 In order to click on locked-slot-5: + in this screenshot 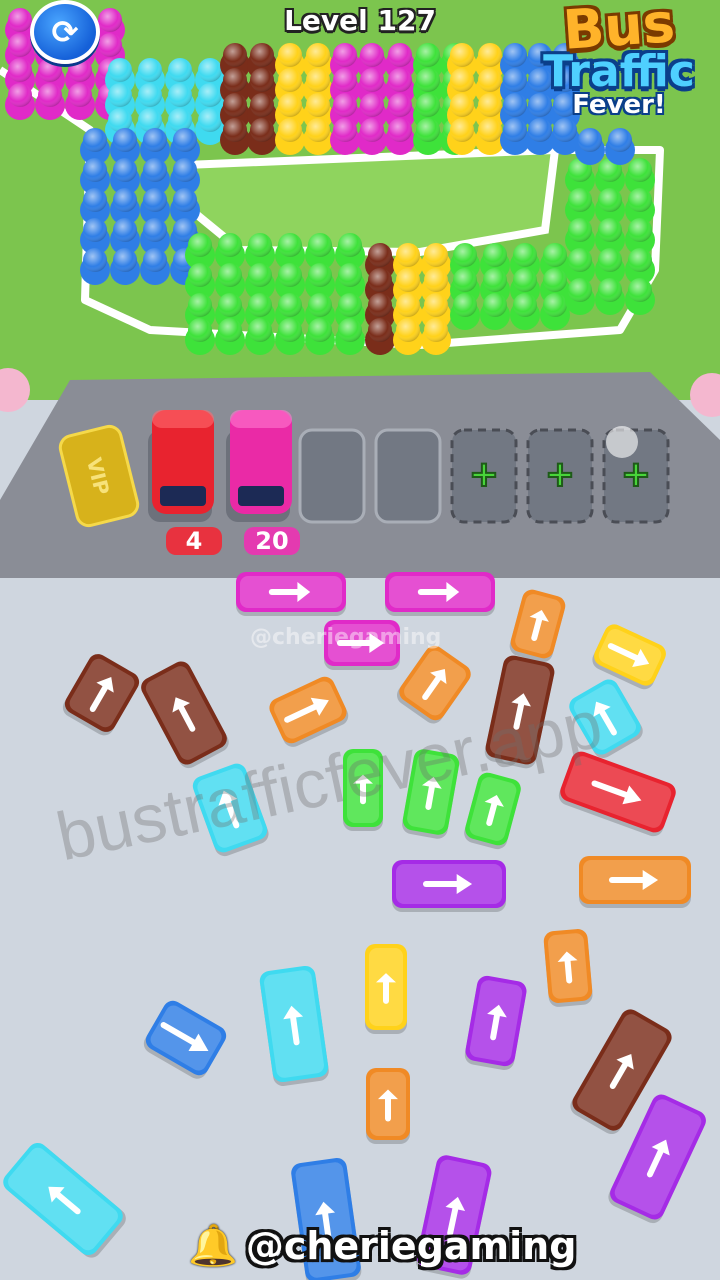, I will do `click(484, 476)`.